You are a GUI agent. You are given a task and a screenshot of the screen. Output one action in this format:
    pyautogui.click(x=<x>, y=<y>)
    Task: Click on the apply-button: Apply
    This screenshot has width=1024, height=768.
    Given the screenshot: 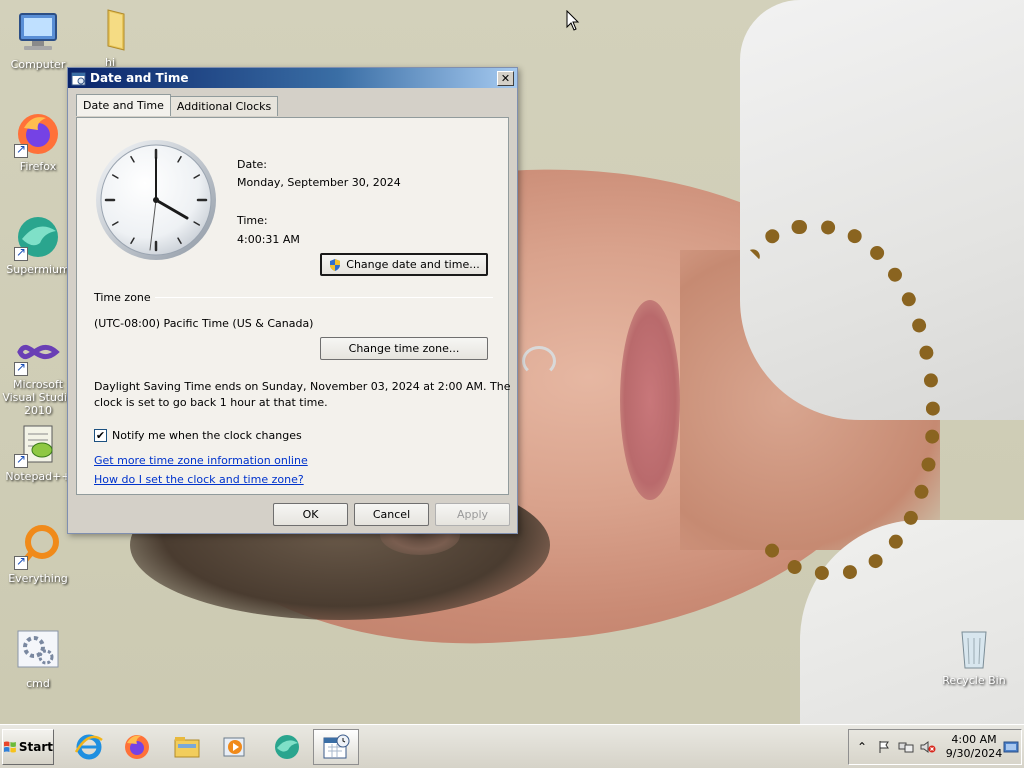 What is the action you would take?
    pyautogui.click(x=472, y=514)
    